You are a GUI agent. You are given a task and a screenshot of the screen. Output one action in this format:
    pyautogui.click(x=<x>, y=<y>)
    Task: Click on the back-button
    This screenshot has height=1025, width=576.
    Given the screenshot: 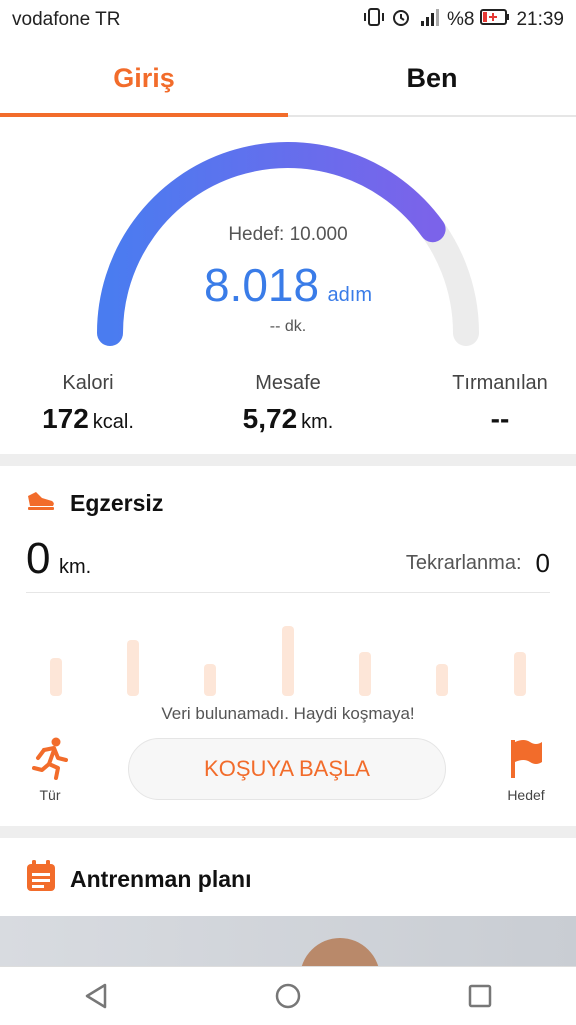 What is the action you would take?
    pyautogui.click(x=96, y=996)
    